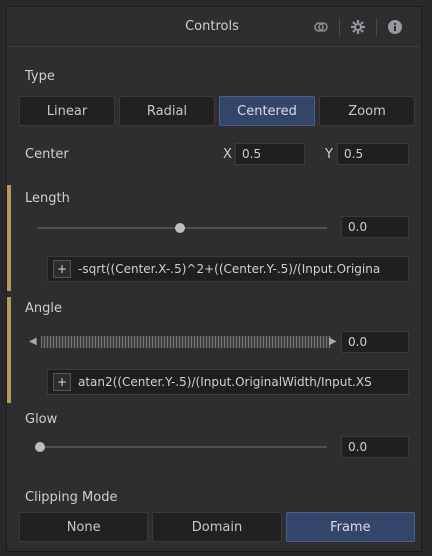 This screenshot has width=432, height=556. What do you see at coordinates (47, 198) in the screenshot?
I see `length-label: Length` at bounding box center [47, 198].